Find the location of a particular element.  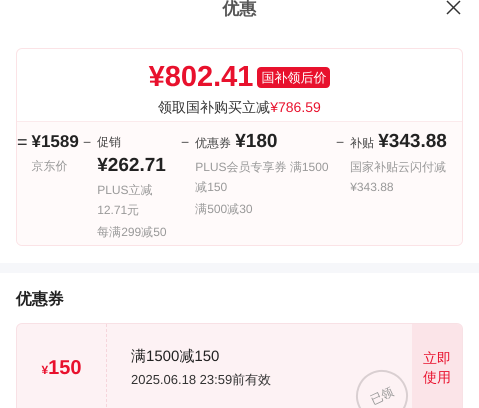

discount-note: PLUS立减12.71元 is located at coordinates (125, 200).